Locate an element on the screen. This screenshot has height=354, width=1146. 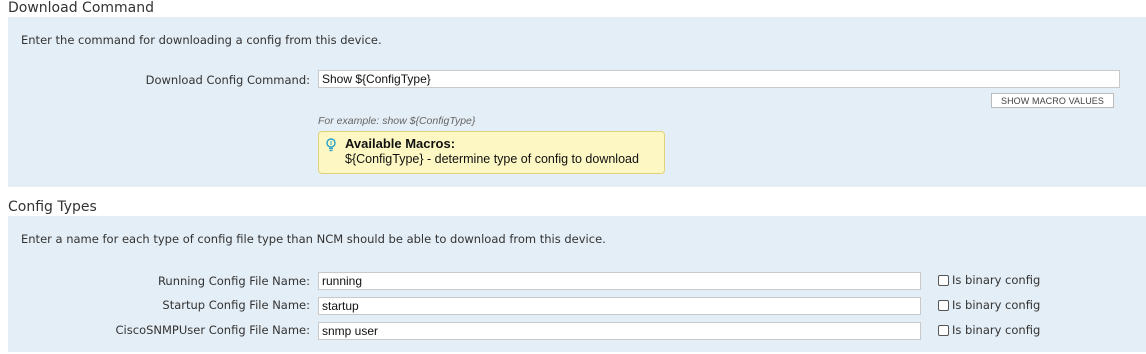
download-config-command-label: Download Config Command: is located at coordinates (227, 80).